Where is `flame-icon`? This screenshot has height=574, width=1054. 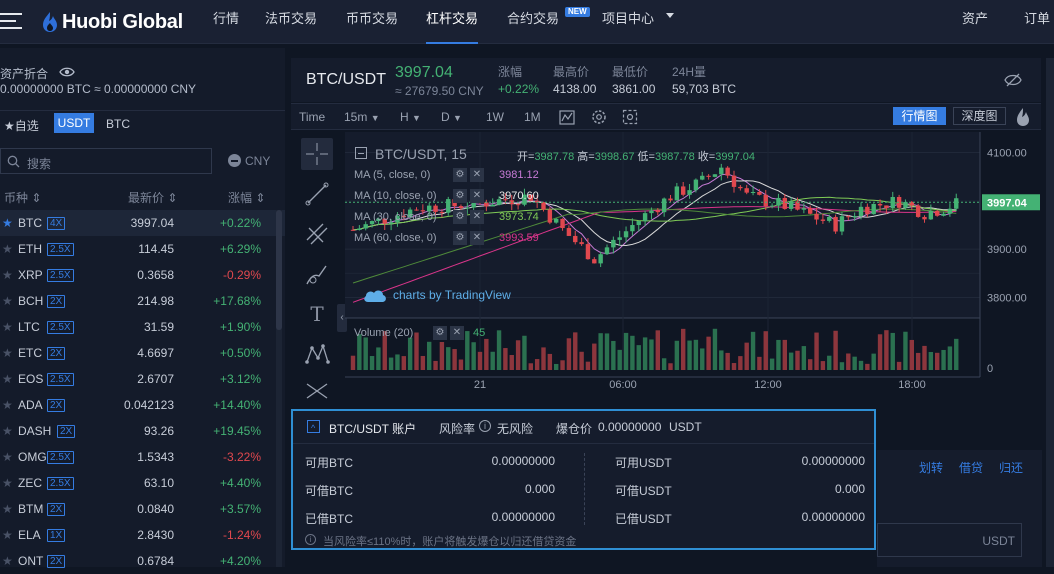 flame-icon is located at coordinates (1023, 117).